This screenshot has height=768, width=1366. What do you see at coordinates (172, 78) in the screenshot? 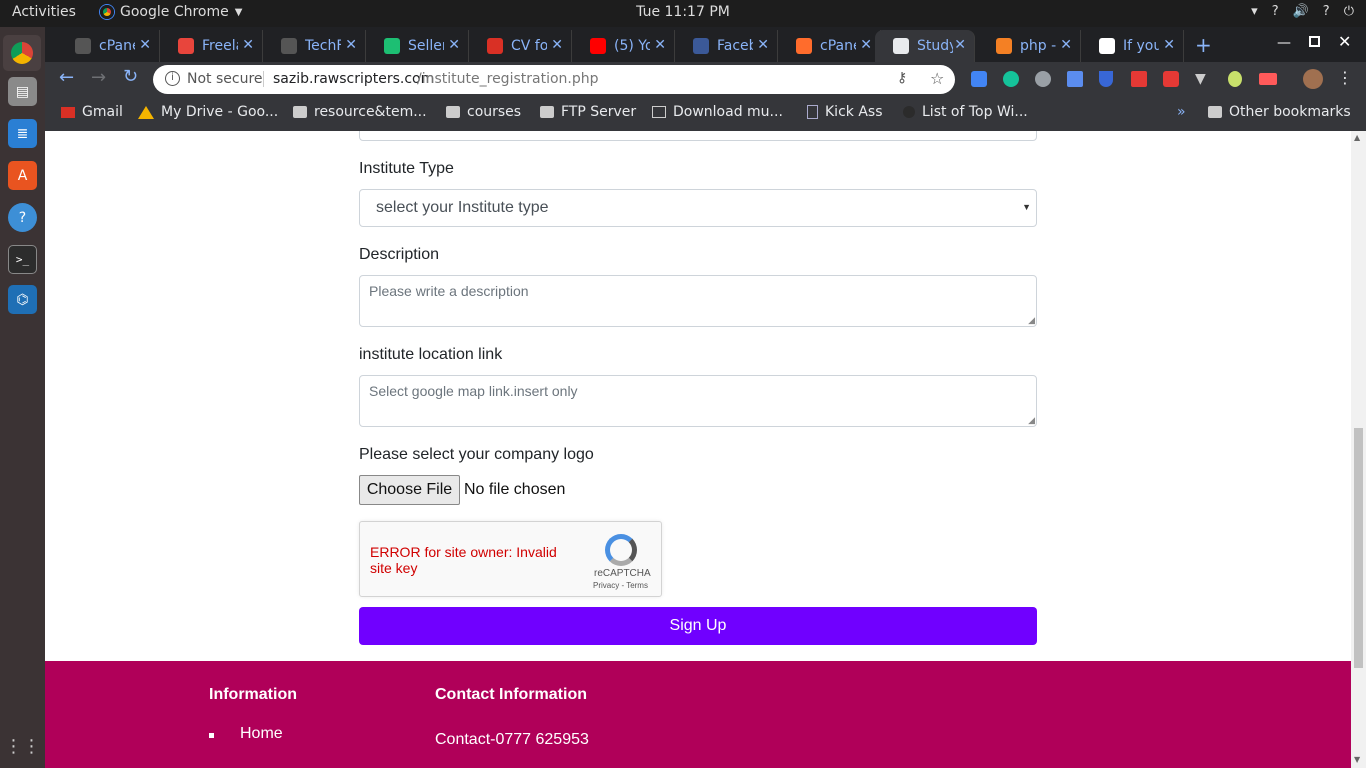
I see `info-icon: i` at bounding box center [172, 78].